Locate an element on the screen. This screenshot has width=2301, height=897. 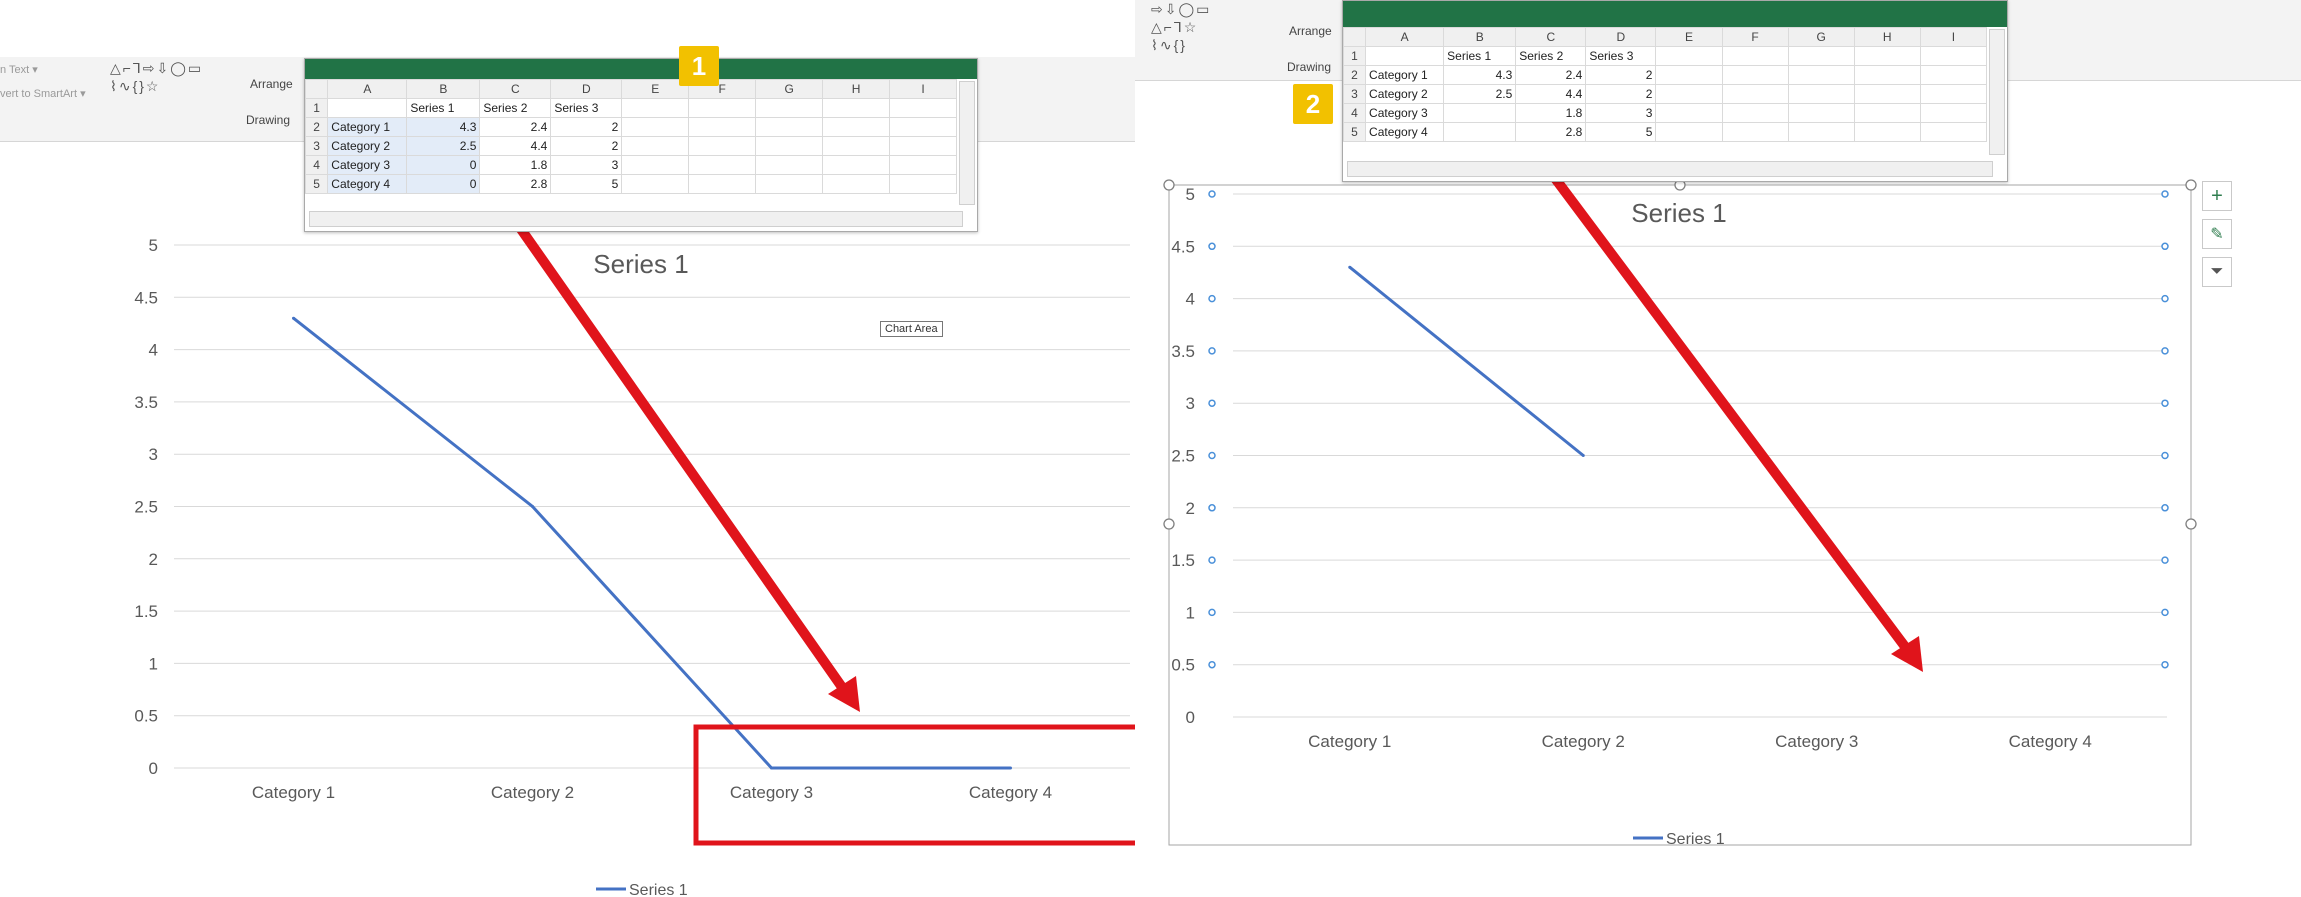
sheet-cell: Category 2 is located at coordinates (1405, 94).